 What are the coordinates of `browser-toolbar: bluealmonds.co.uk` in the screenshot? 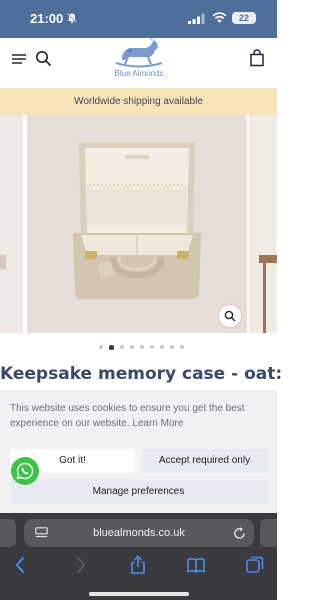 It's located at (138, 556).